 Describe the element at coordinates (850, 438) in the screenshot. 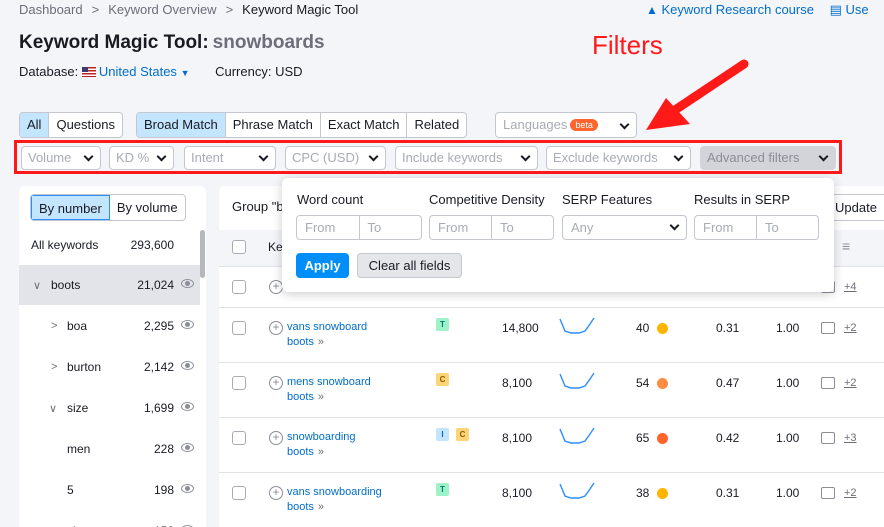

I see `serp-more-link: +3` at that location.